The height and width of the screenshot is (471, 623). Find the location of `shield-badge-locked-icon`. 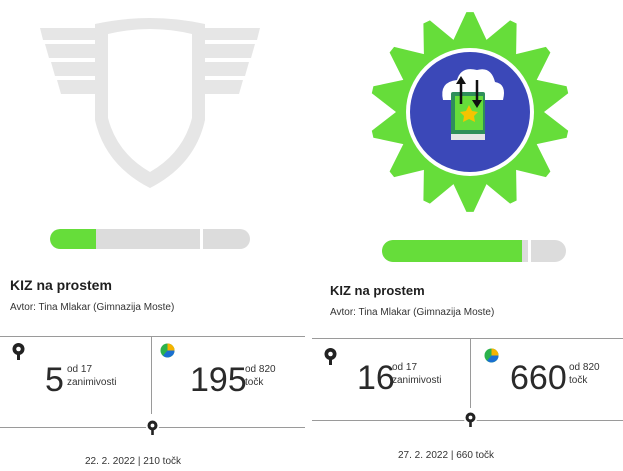

shield-badge-locked-icon is located at coordinates (150, 103).